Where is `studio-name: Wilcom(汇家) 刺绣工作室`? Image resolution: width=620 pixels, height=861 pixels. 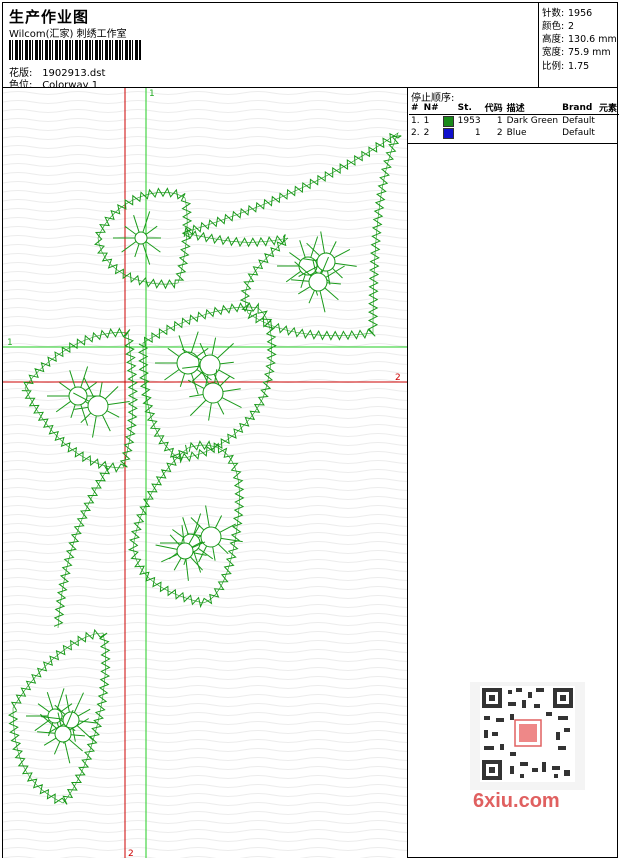 studio-name: Wilcom(汇家) 刺绣工作室 is located at coordinates (68, 34).